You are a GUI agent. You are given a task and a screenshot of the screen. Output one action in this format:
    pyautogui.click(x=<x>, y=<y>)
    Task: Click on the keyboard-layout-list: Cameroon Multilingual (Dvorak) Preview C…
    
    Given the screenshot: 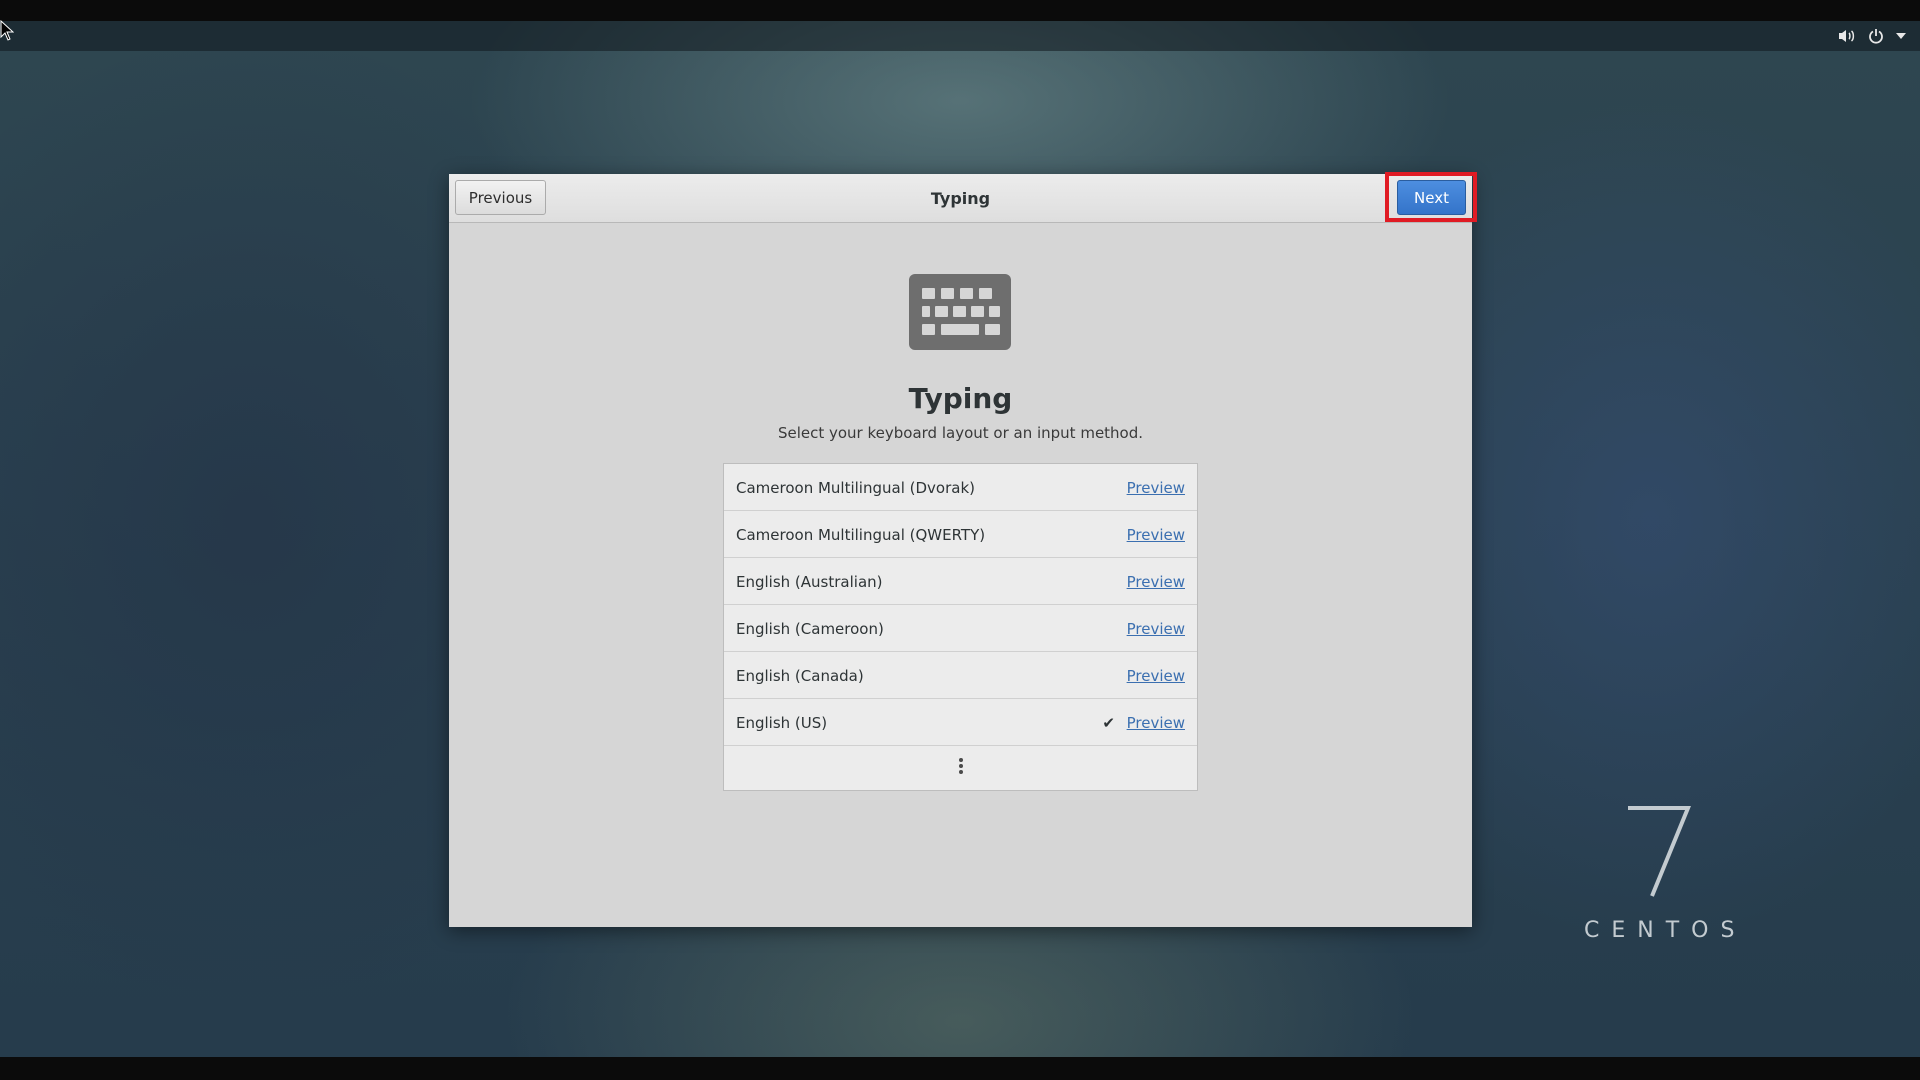 What is the action you would take?
    pyautogui.click(x=960, y=627)
    